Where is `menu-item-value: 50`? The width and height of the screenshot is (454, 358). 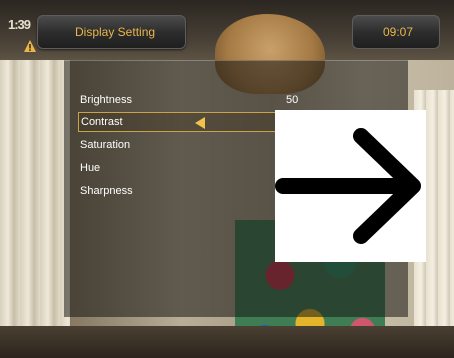
menu-item-value: 50 is located at coordinates (292, 100).